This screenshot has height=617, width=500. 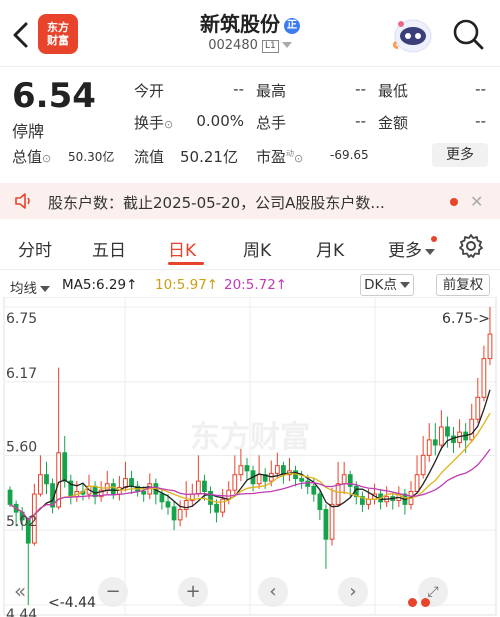 What do you see at coordinates (411, 248) in the screenshot?
I see `tab-more: 更多` at bounding box center [411, 248].